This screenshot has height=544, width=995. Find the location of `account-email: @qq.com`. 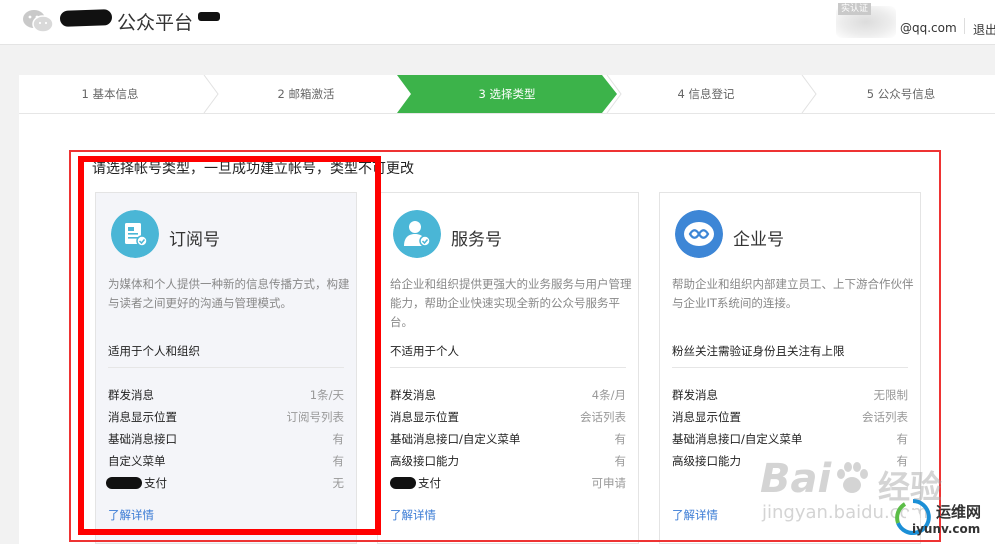

account-email: @qq.com is located at coordinates (928, 28).